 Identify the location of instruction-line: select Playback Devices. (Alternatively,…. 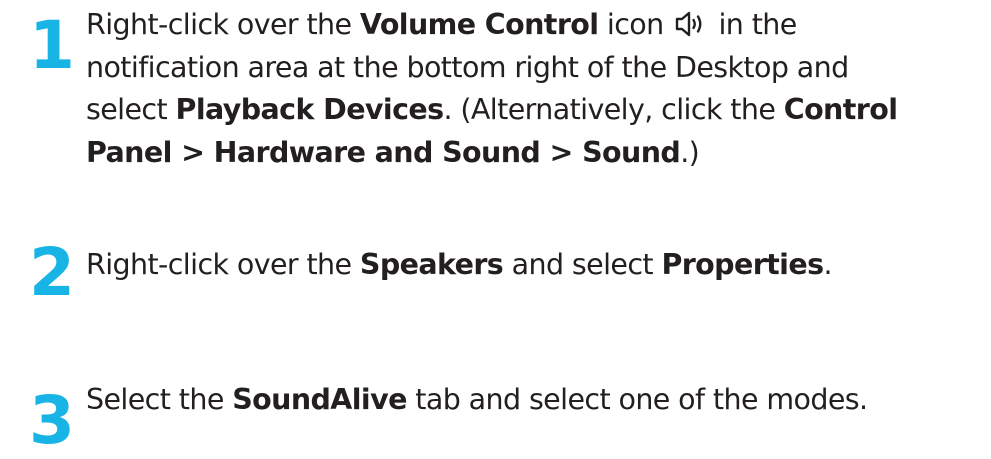
(536, 110).